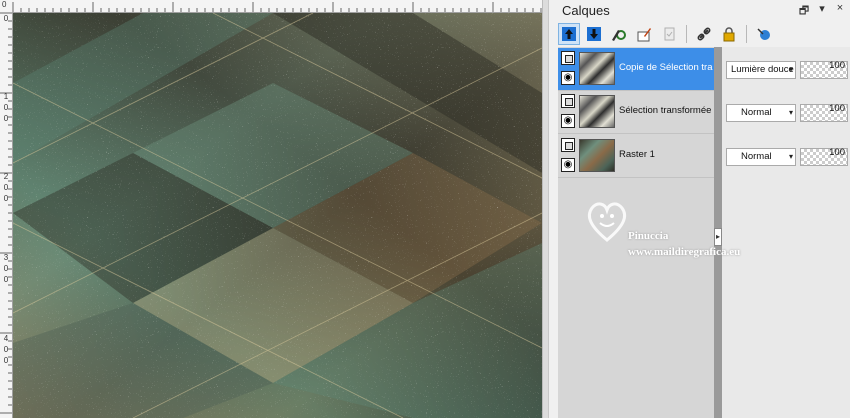 The width and height of the screenshot is (850, 418). What do you see at coordinates (6, 338) in the screenshot?
I see `ruler-label: 4` at bounding box center [6, 338].